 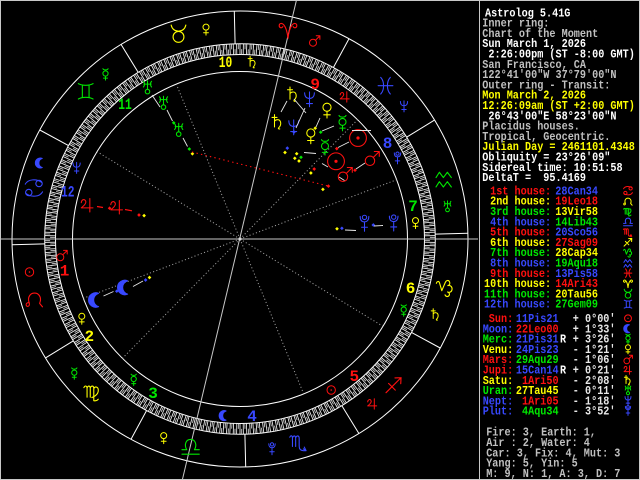 What do you see at coordinates (388, 144) in the screenshot?
I see `svg-text: 8` at bounding box center [388, 144].